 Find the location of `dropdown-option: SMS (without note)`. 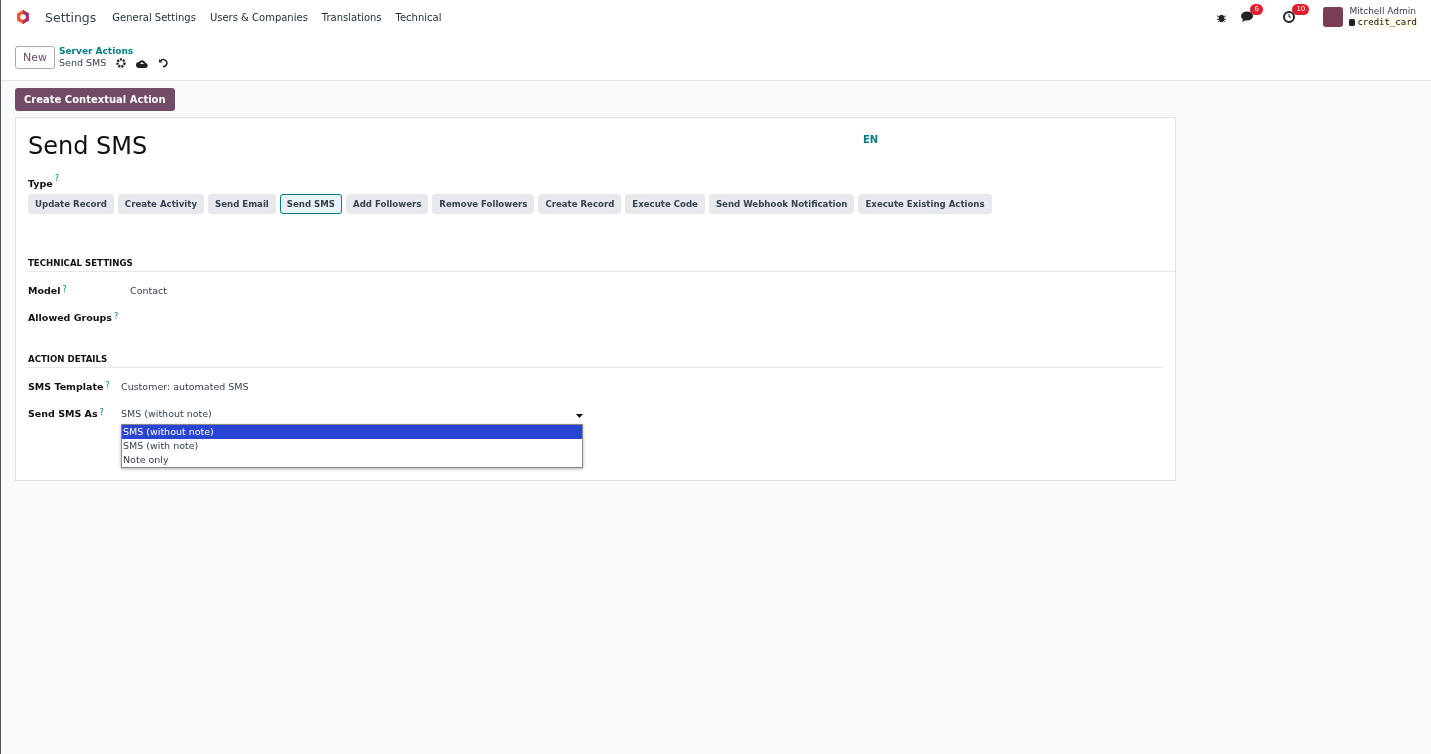

dropdown-option: SMS (without note) is located at coordinates (352, 432).